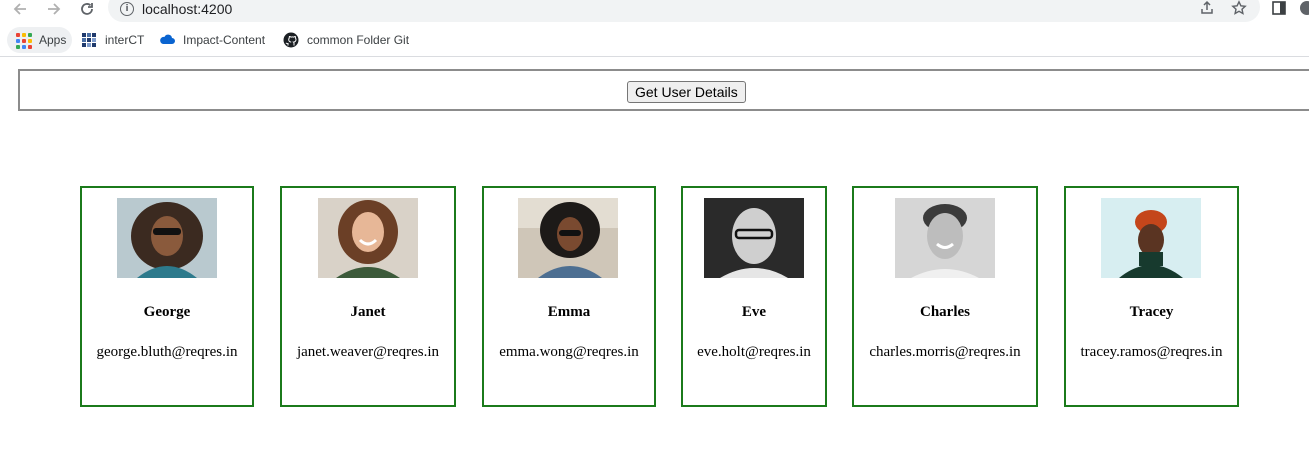  Describe the element at coordinates (87, 10) in the screenshot. I see `reload-icon` at that location.